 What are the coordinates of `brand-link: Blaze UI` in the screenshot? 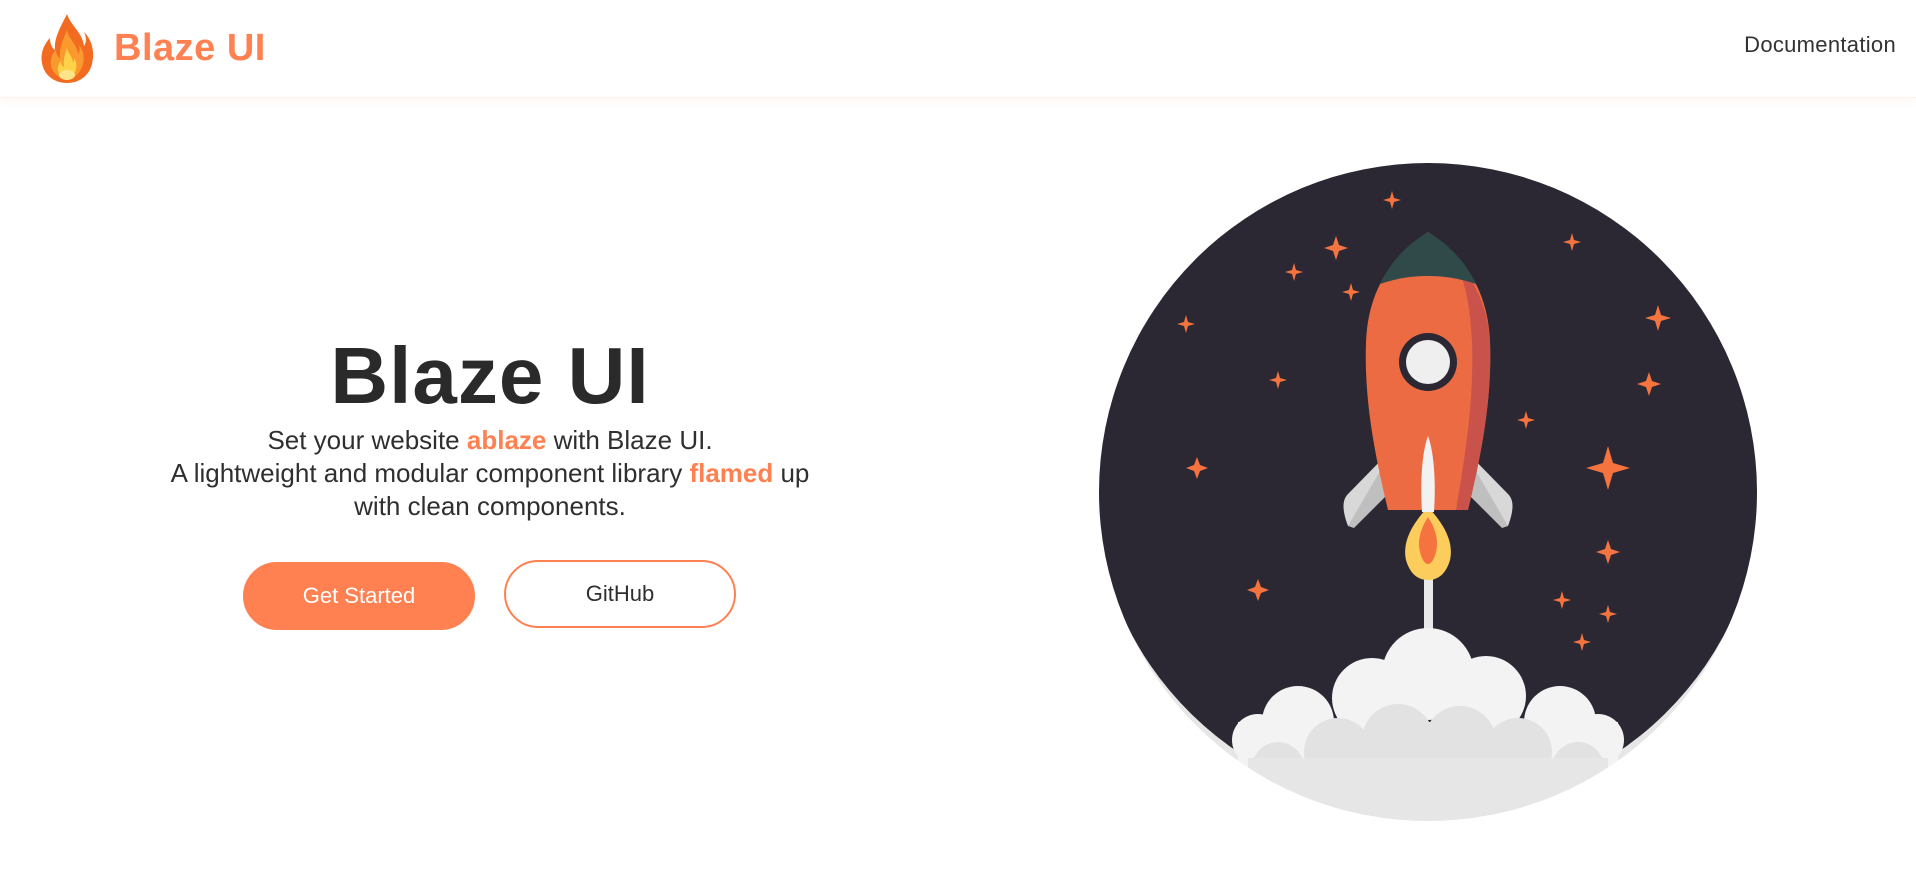 It's located at (152, 48).